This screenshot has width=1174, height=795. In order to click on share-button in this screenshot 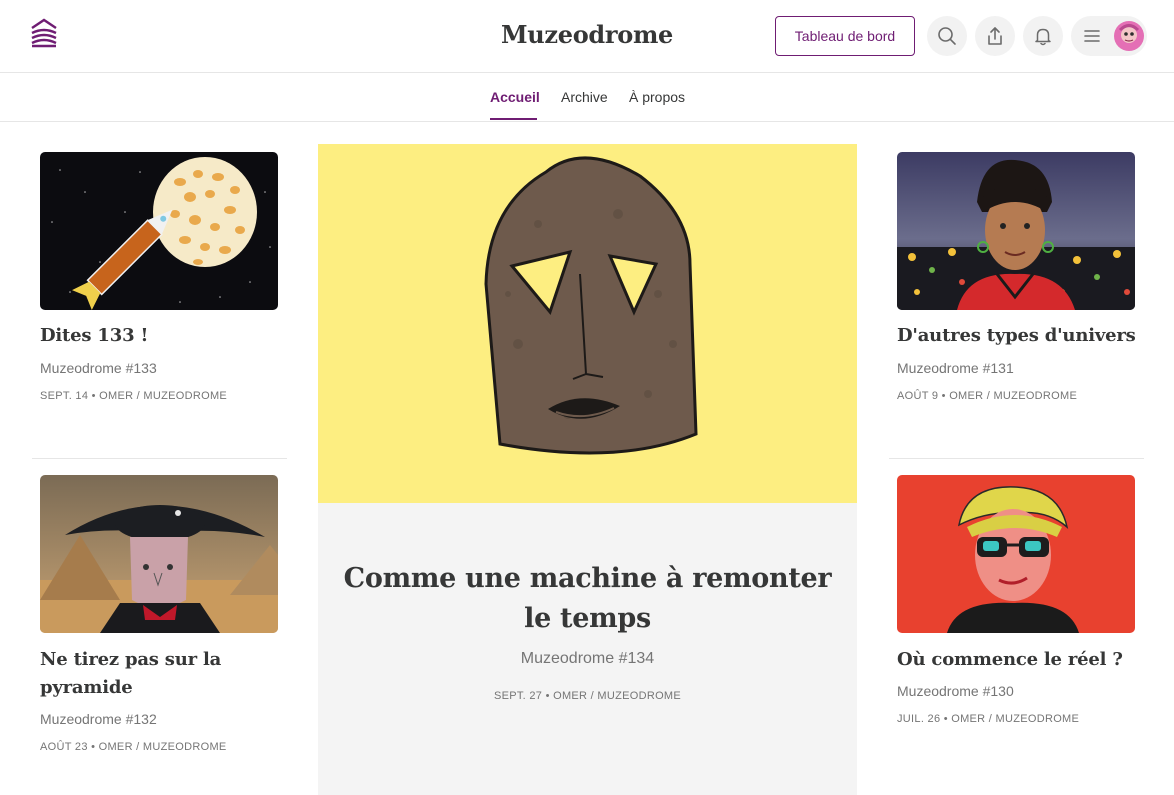, I will do `click(995, 36)`.